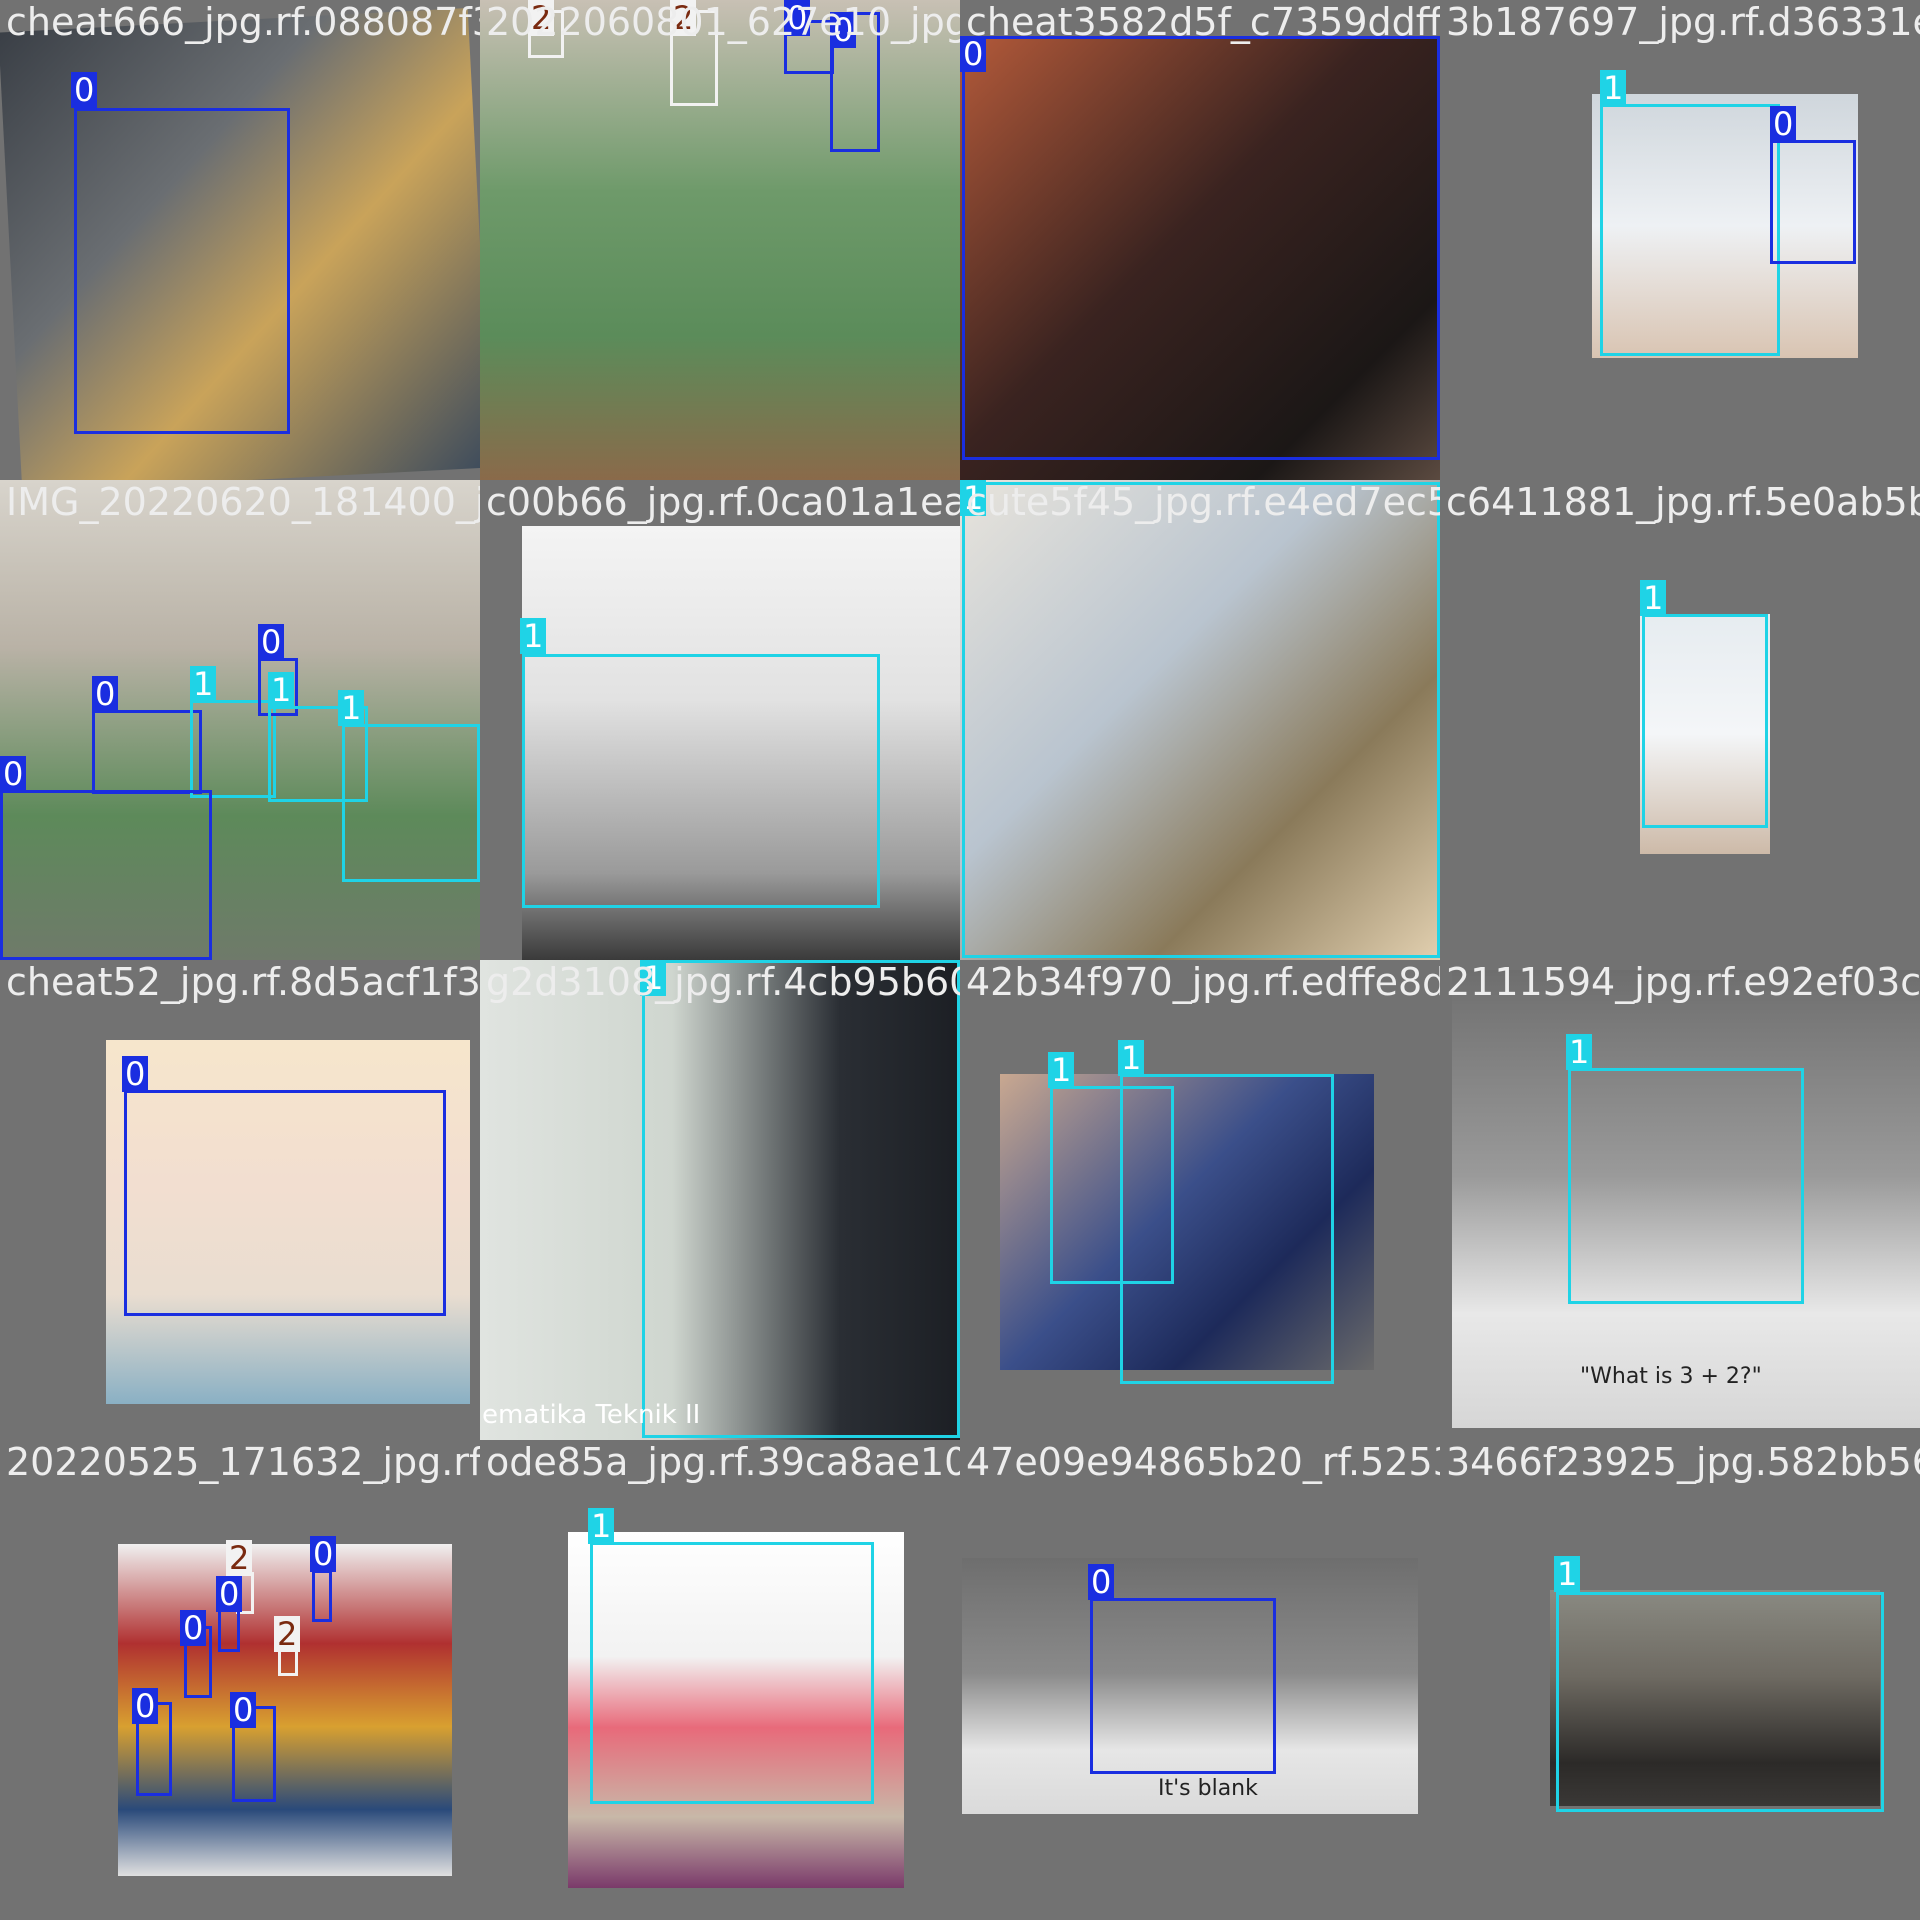  I want to click on tile-4: 3b187697_jpg.rf.d36331efc90 1 0, so click(1680, 240).